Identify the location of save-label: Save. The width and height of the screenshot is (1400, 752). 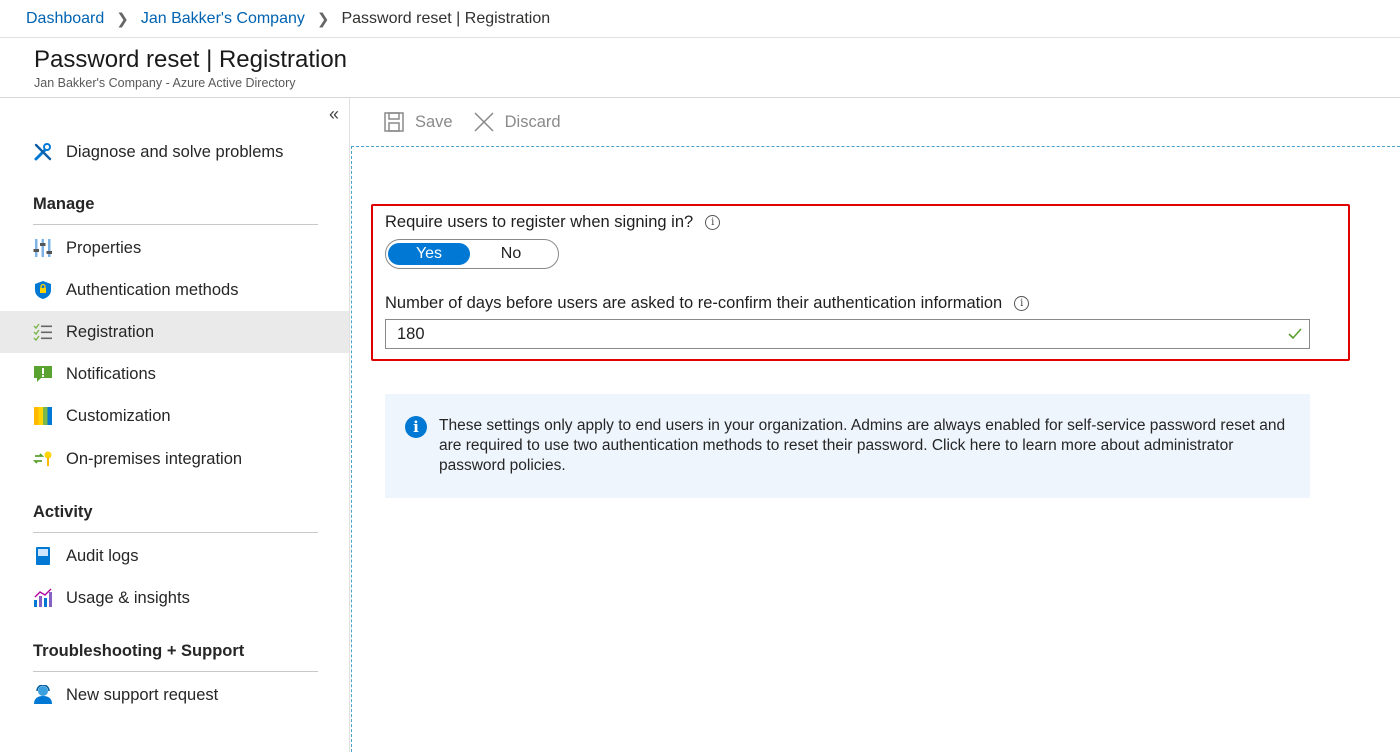
(434, 121).